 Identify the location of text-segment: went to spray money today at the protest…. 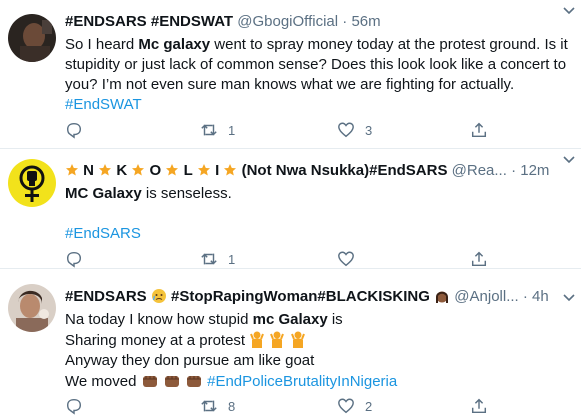
(389, 44).